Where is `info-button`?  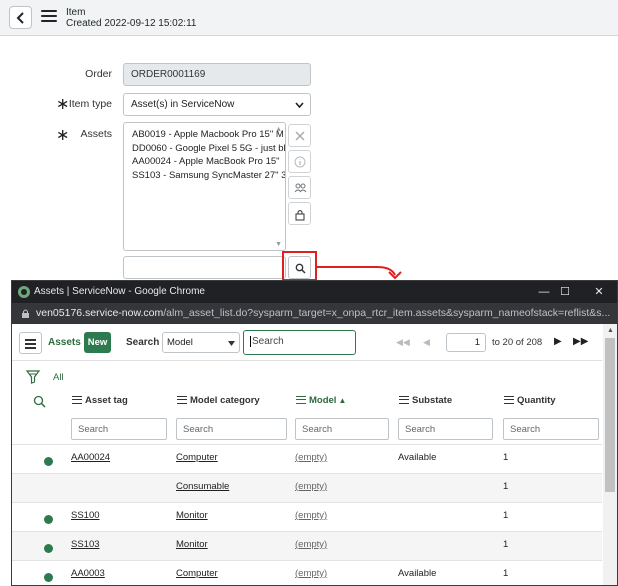 info-button is located at coordinates (299, 161).